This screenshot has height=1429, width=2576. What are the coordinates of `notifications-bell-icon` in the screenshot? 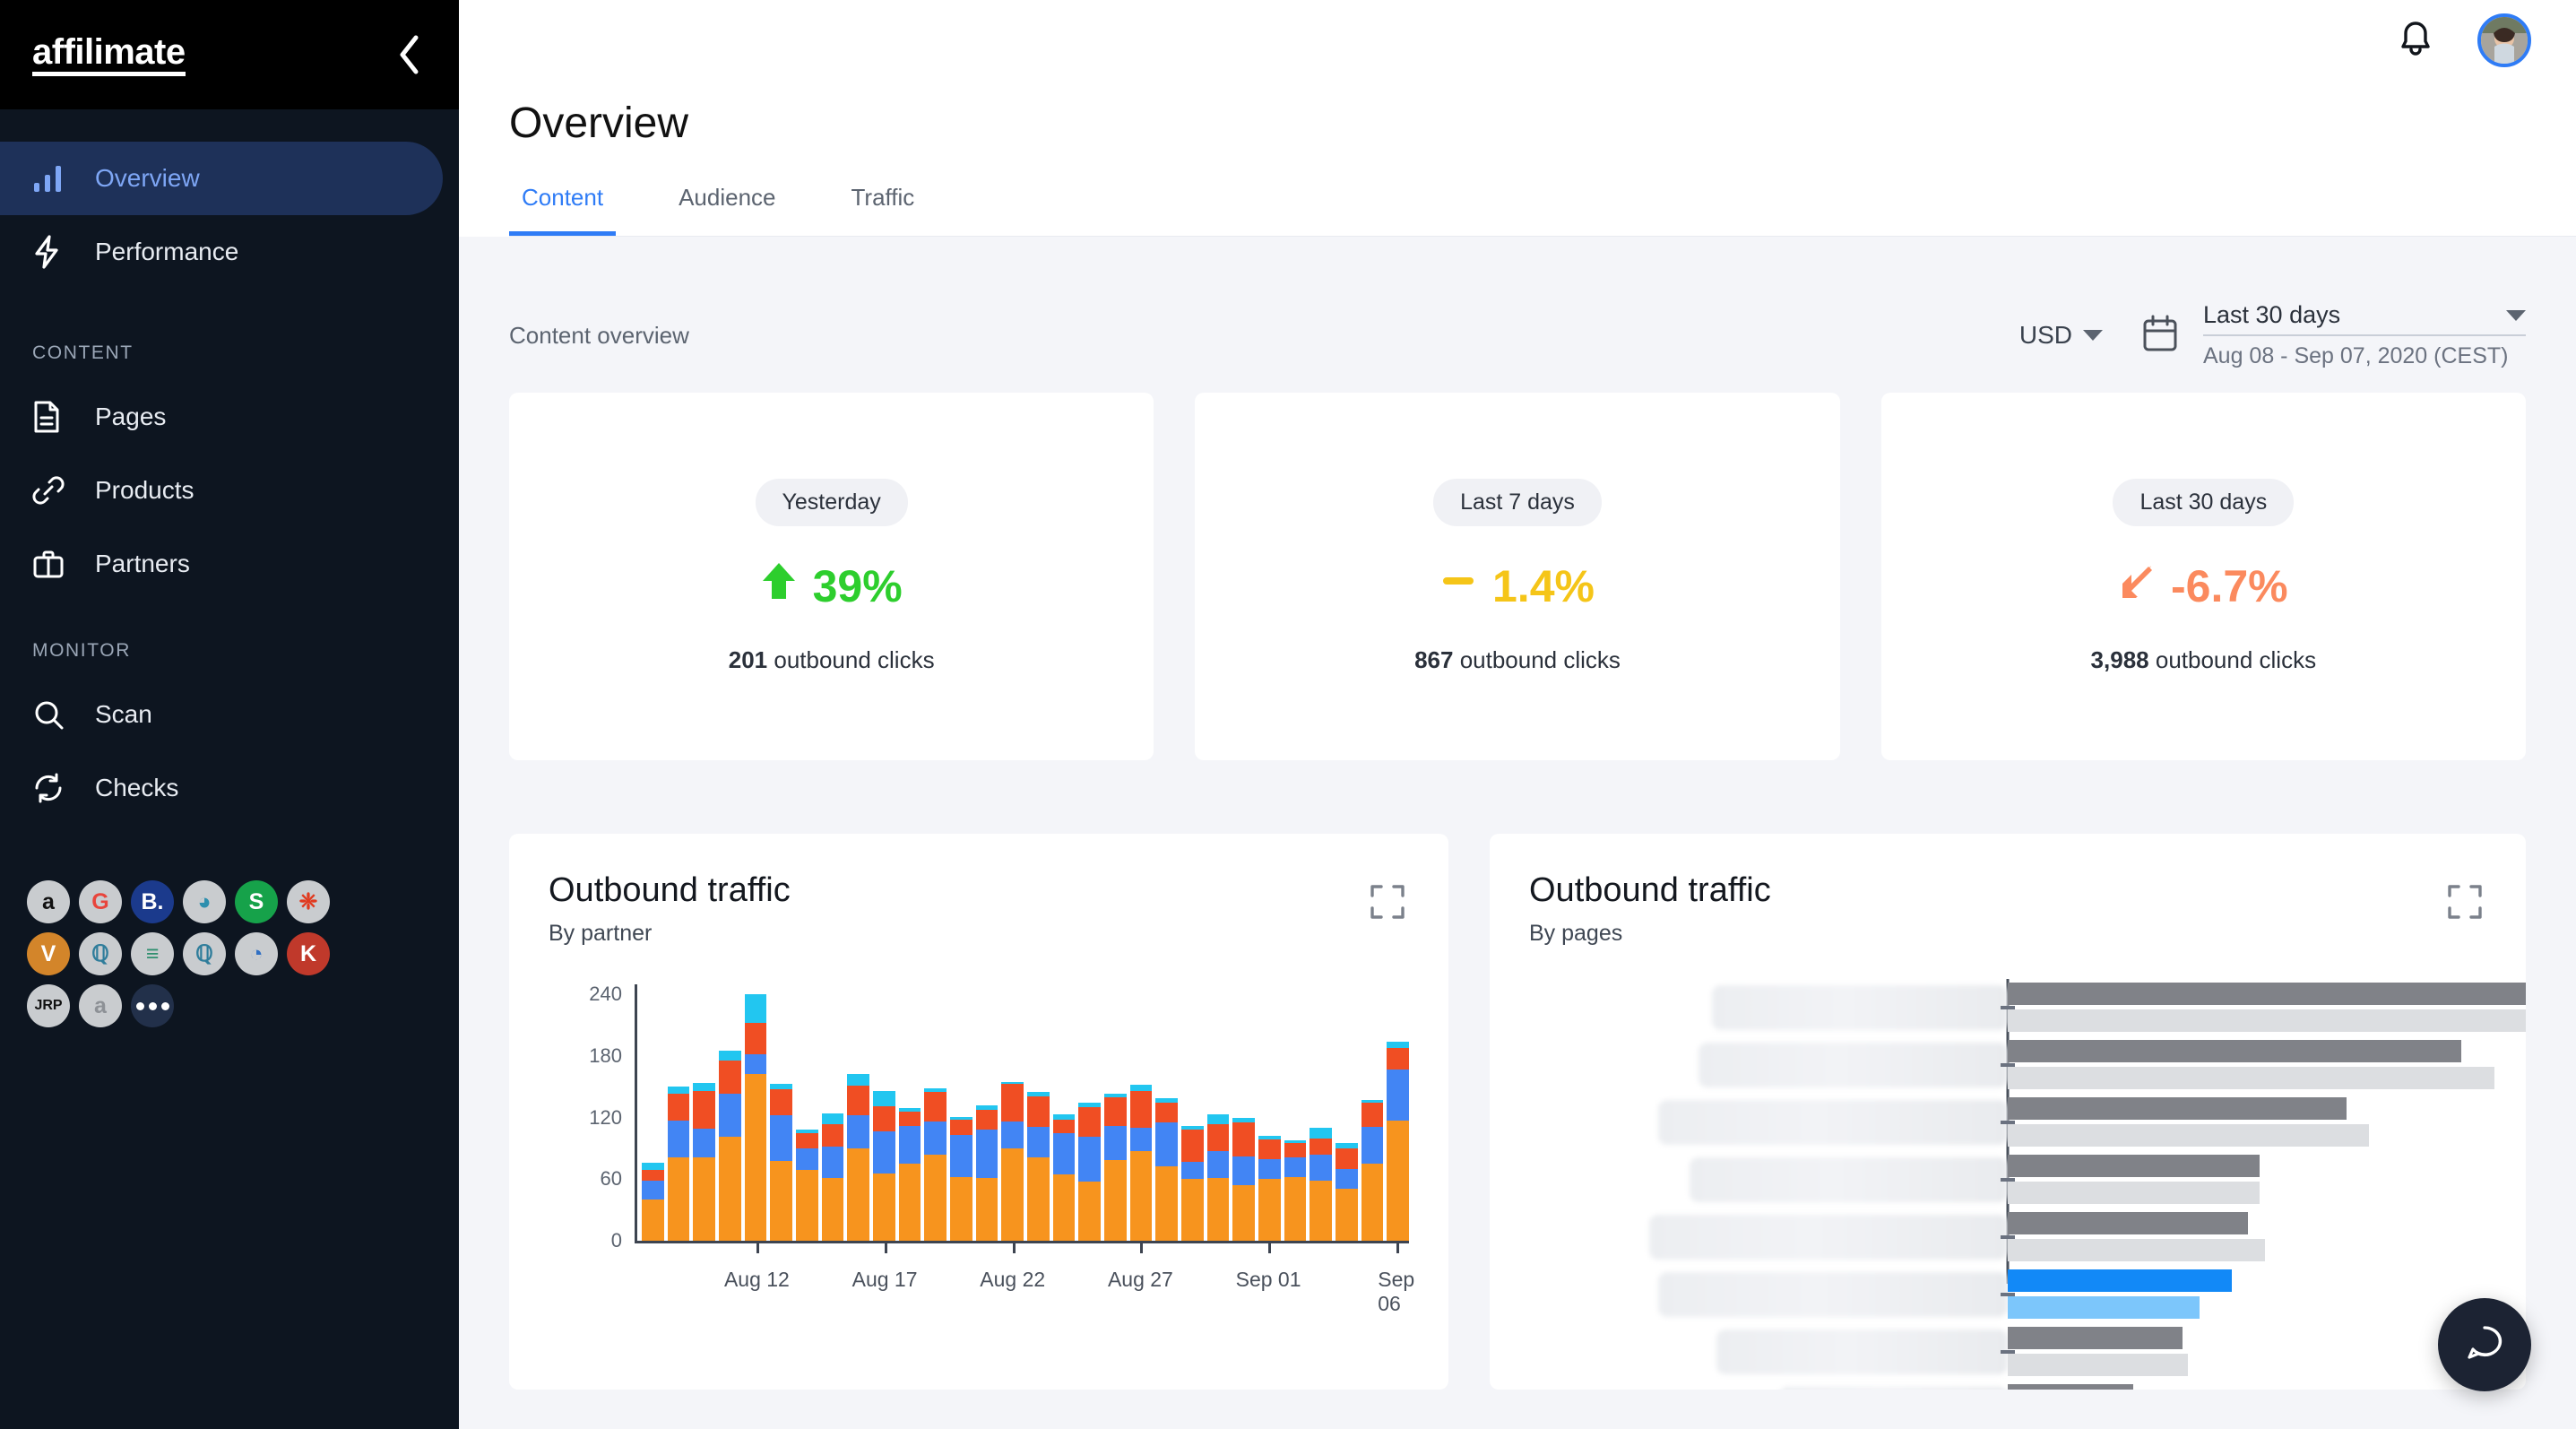 It's located at (2415, 41).